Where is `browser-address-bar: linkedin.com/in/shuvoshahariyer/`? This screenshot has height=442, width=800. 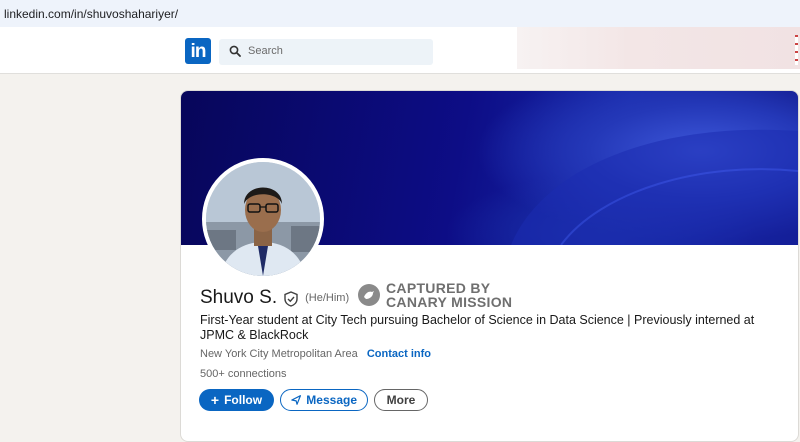 browser-address-bar: linkedin.com/in/shuvoshahariyer/ is located at coordinates (400, 14).